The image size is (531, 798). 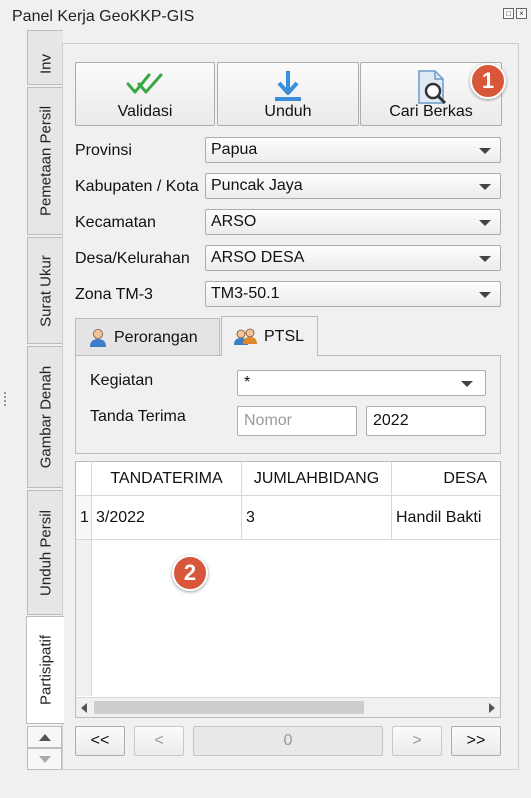 What do you see at coordinates (234, 221) in the screenshot?
I see `kecamatan-value: ARSO` at bounding box center [234, 221].